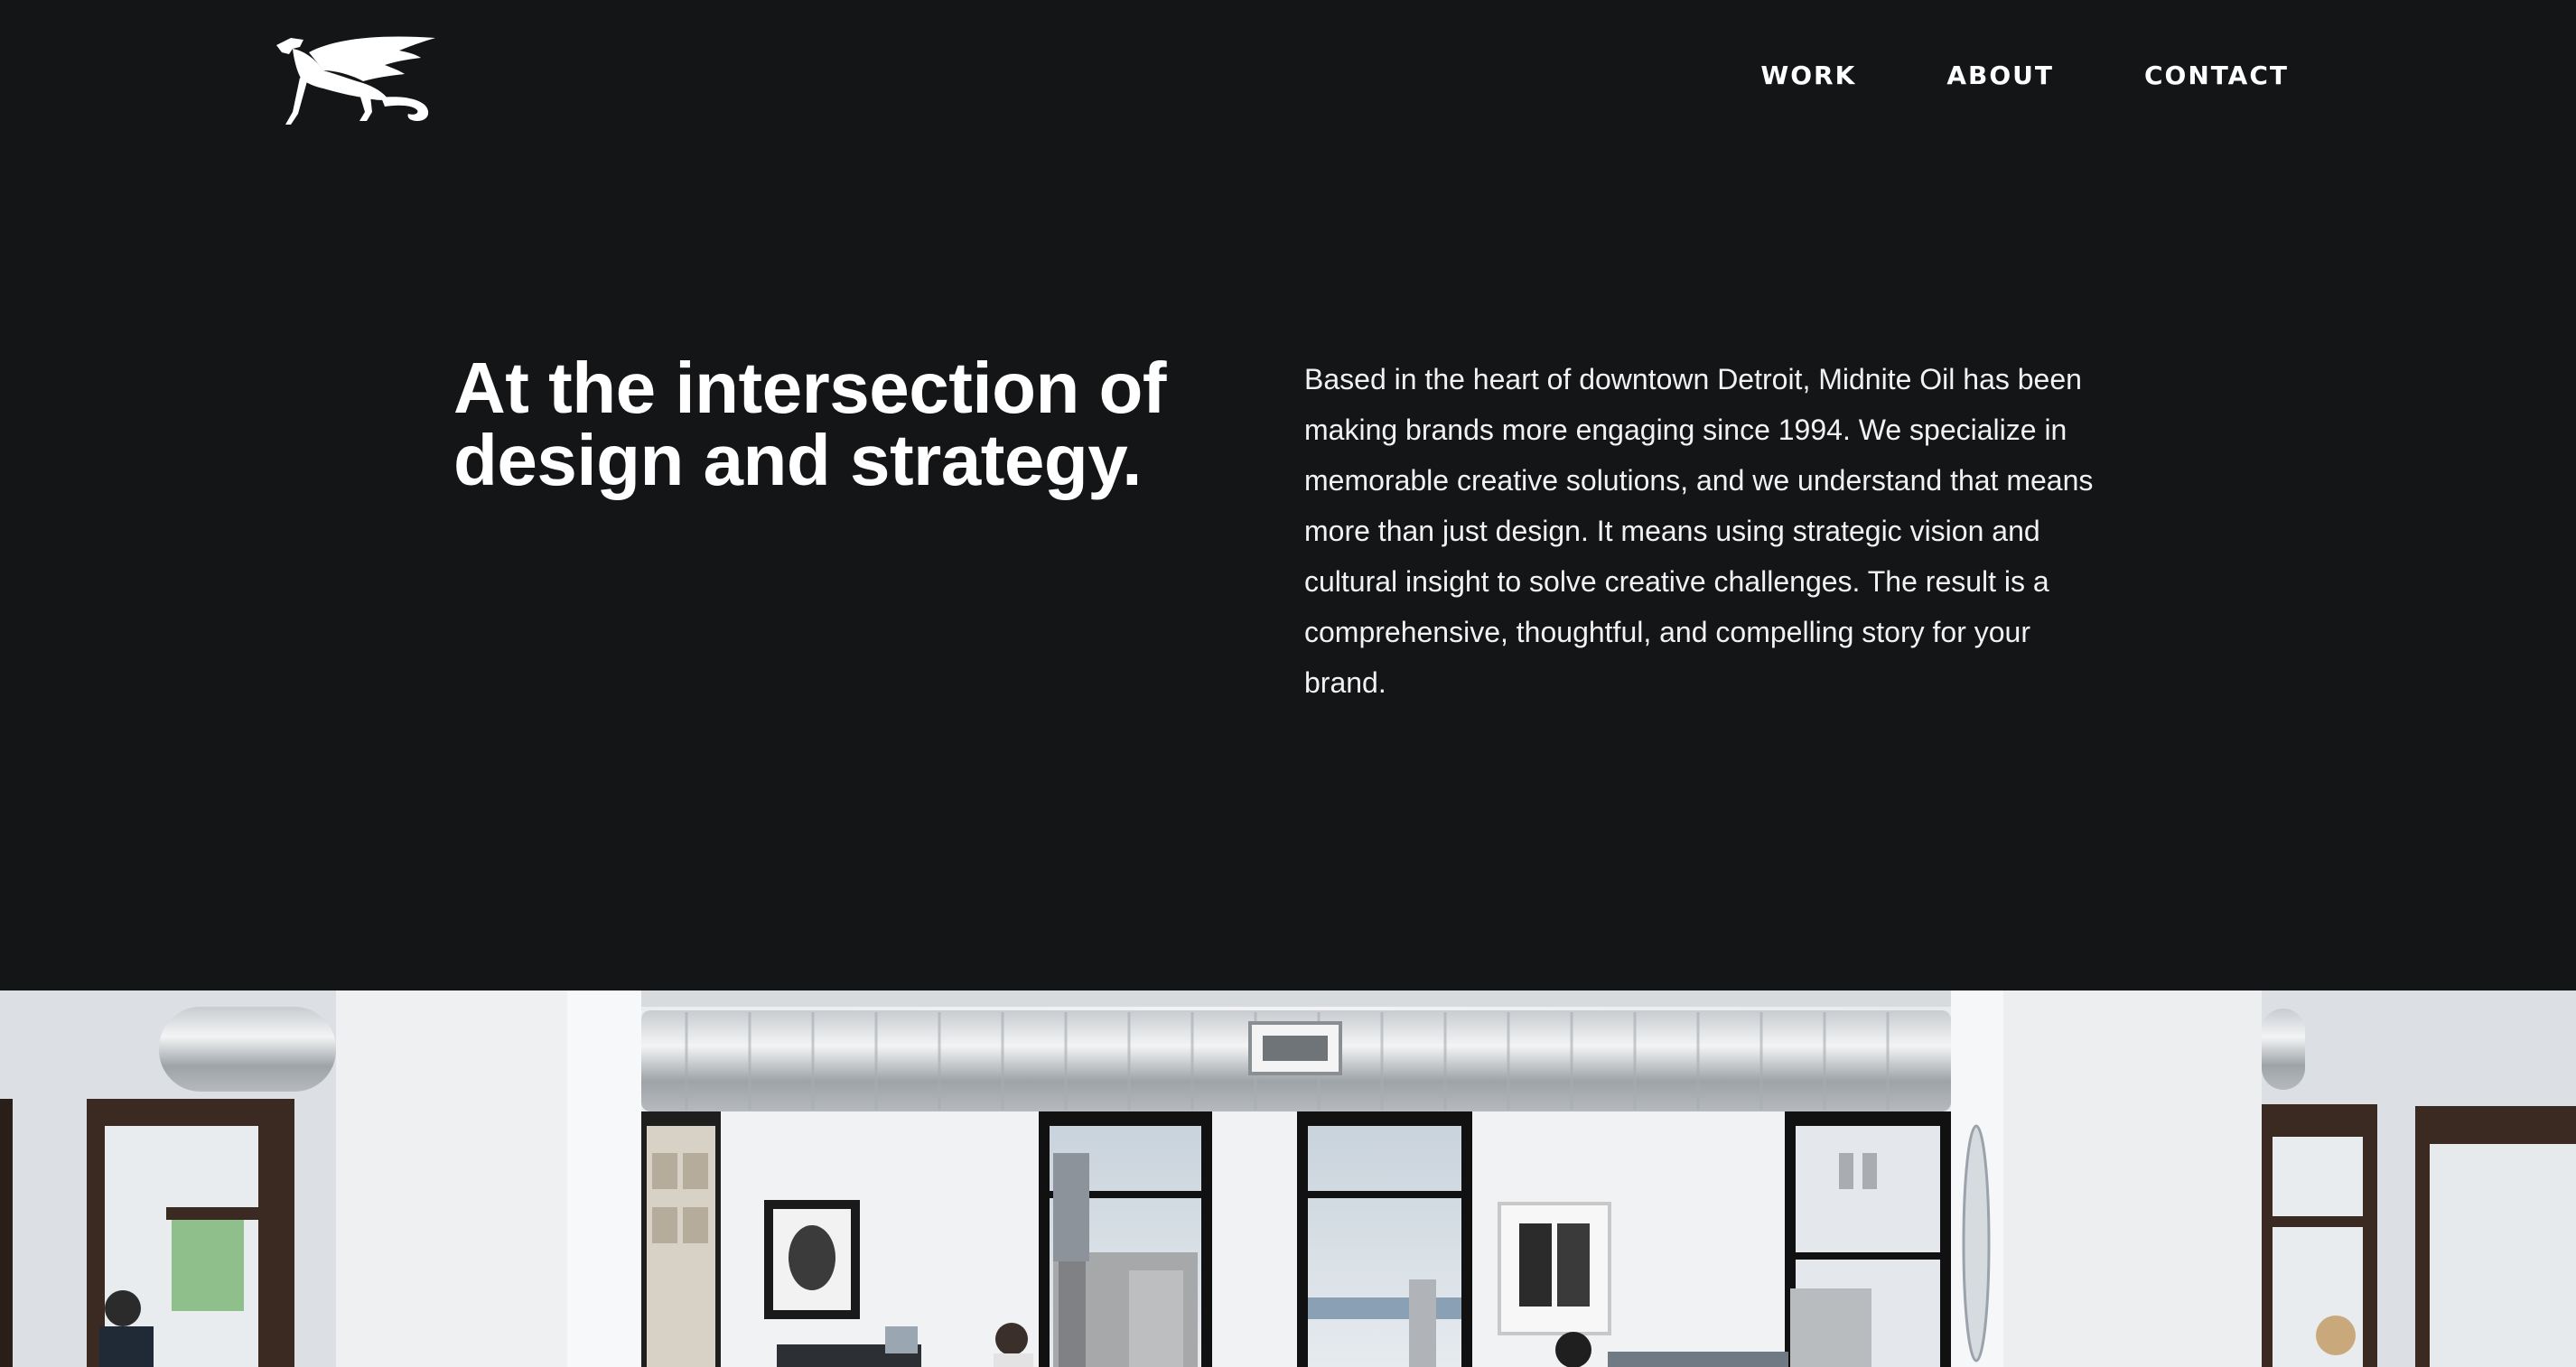 This screenshot has width=2576, height=1367. I want to click on nav-work-link: WORK, so click(1808, 76).